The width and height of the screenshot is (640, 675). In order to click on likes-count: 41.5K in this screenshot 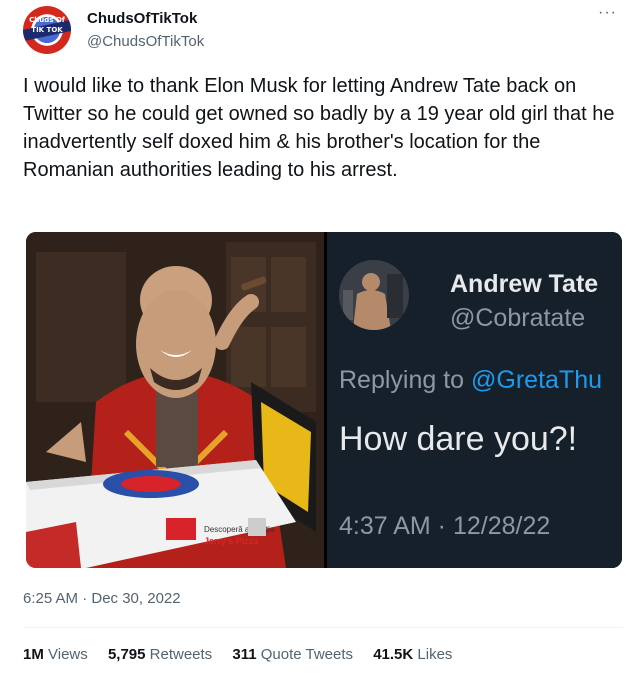, I will do `click(393, 654)`.